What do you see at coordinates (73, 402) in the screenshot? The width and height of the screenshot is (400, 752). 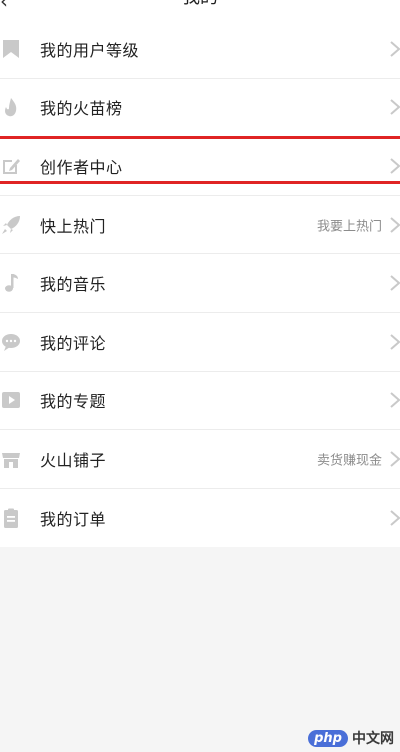 I see `menu-item-label: 我的专题` at bounding box center [73, 402].